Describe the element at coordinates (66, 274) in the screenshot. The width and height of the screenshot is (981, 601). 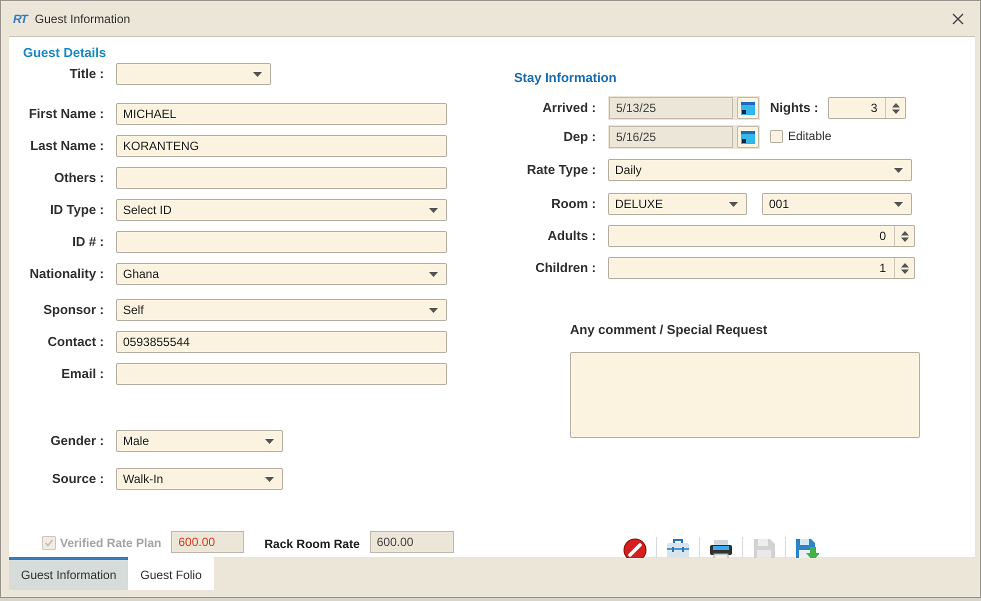
I see `field-label: Nationality :` at that location.